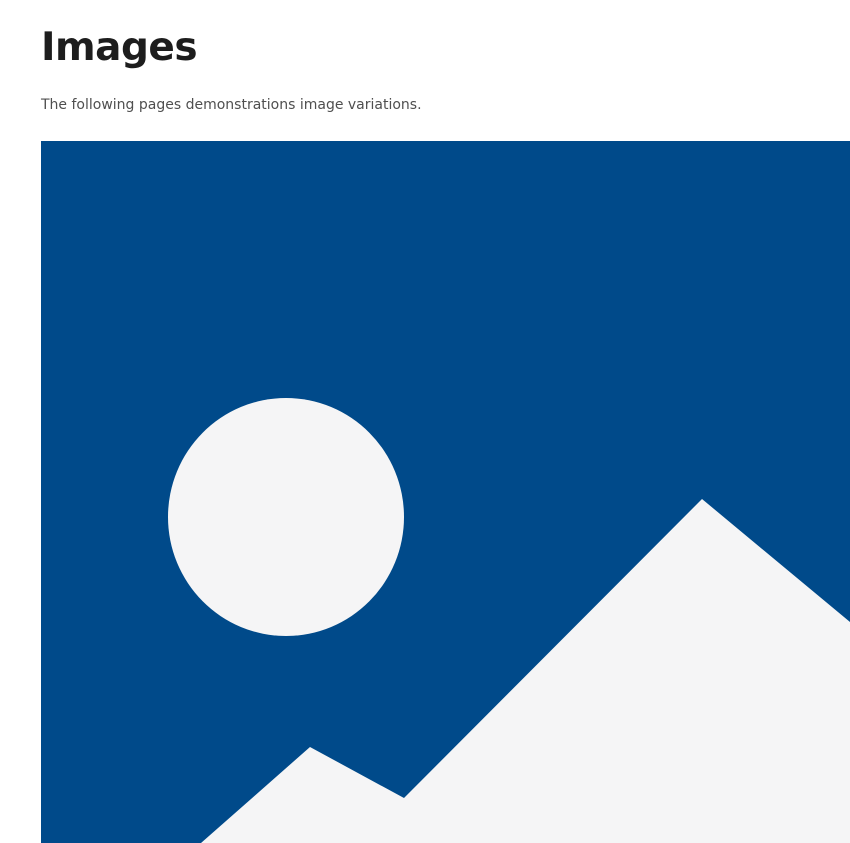 Image resolution: width=850 pixels, height=843 pixels. Describe the element at coordinates (119, 47) in the screenshot. I see `page-title: Images` at that location.